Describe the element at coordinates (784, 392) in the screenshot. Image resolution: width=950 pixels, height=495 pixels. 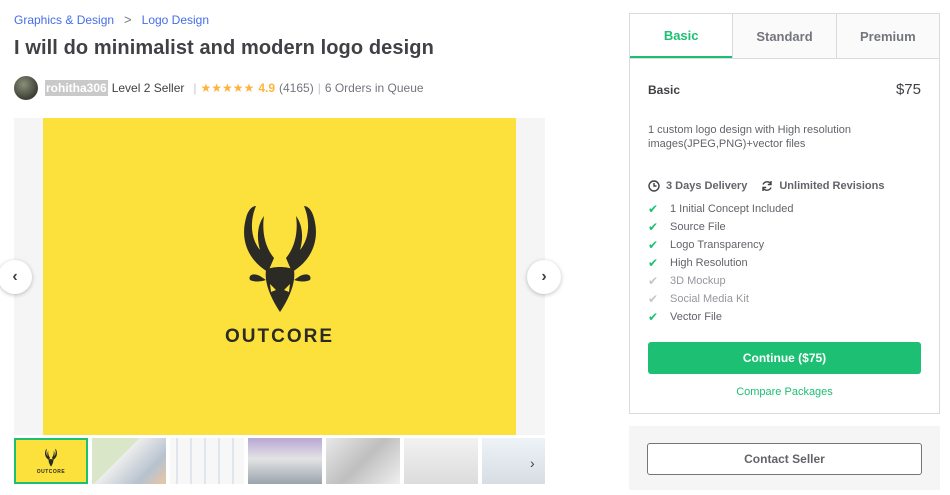
I see `compare-packages-link: Compare Packages` at that location.